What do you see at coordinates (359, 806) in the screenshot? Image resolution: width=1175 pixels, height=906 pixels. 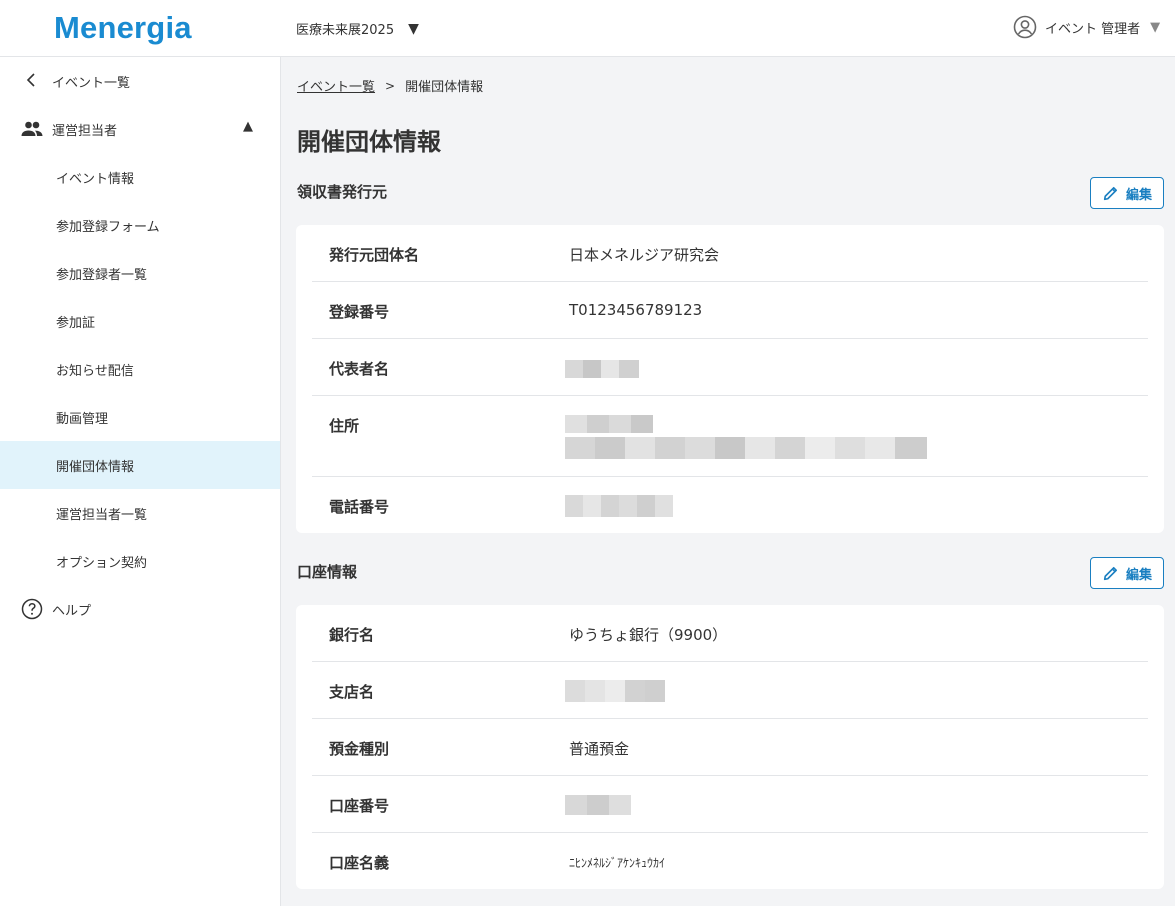 I see `row-key: 口座番号` at bounding box center [359, 806].